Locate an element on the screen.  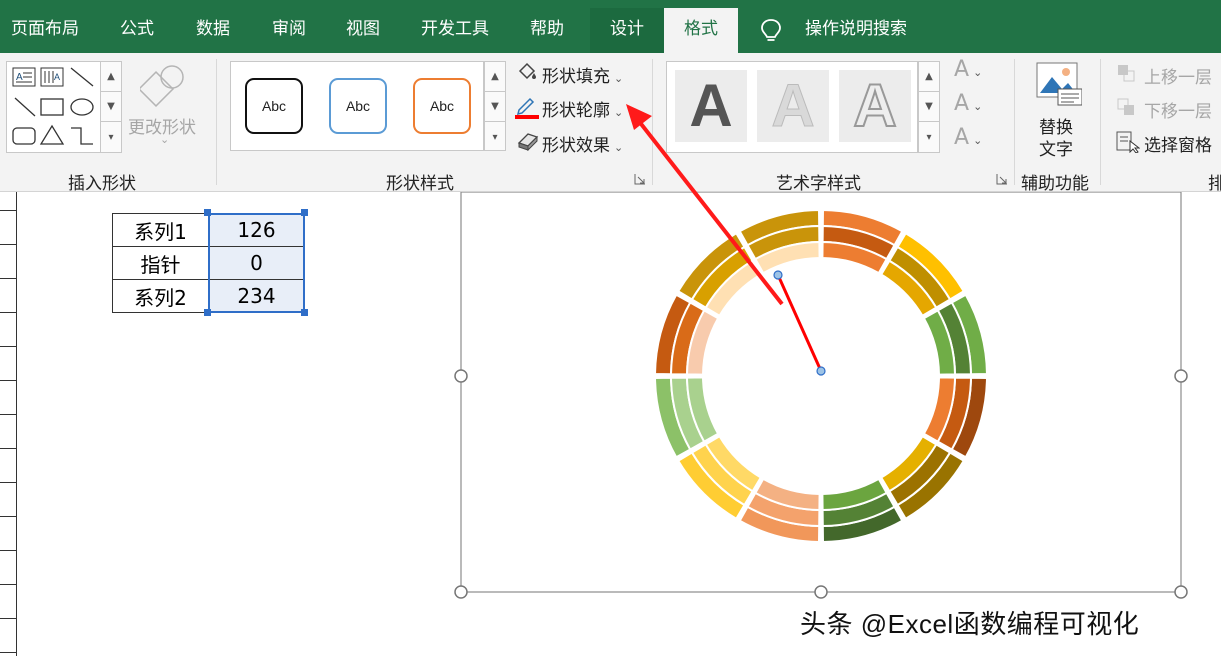
text-effects-icon: A is located at coordinates (962, 137).